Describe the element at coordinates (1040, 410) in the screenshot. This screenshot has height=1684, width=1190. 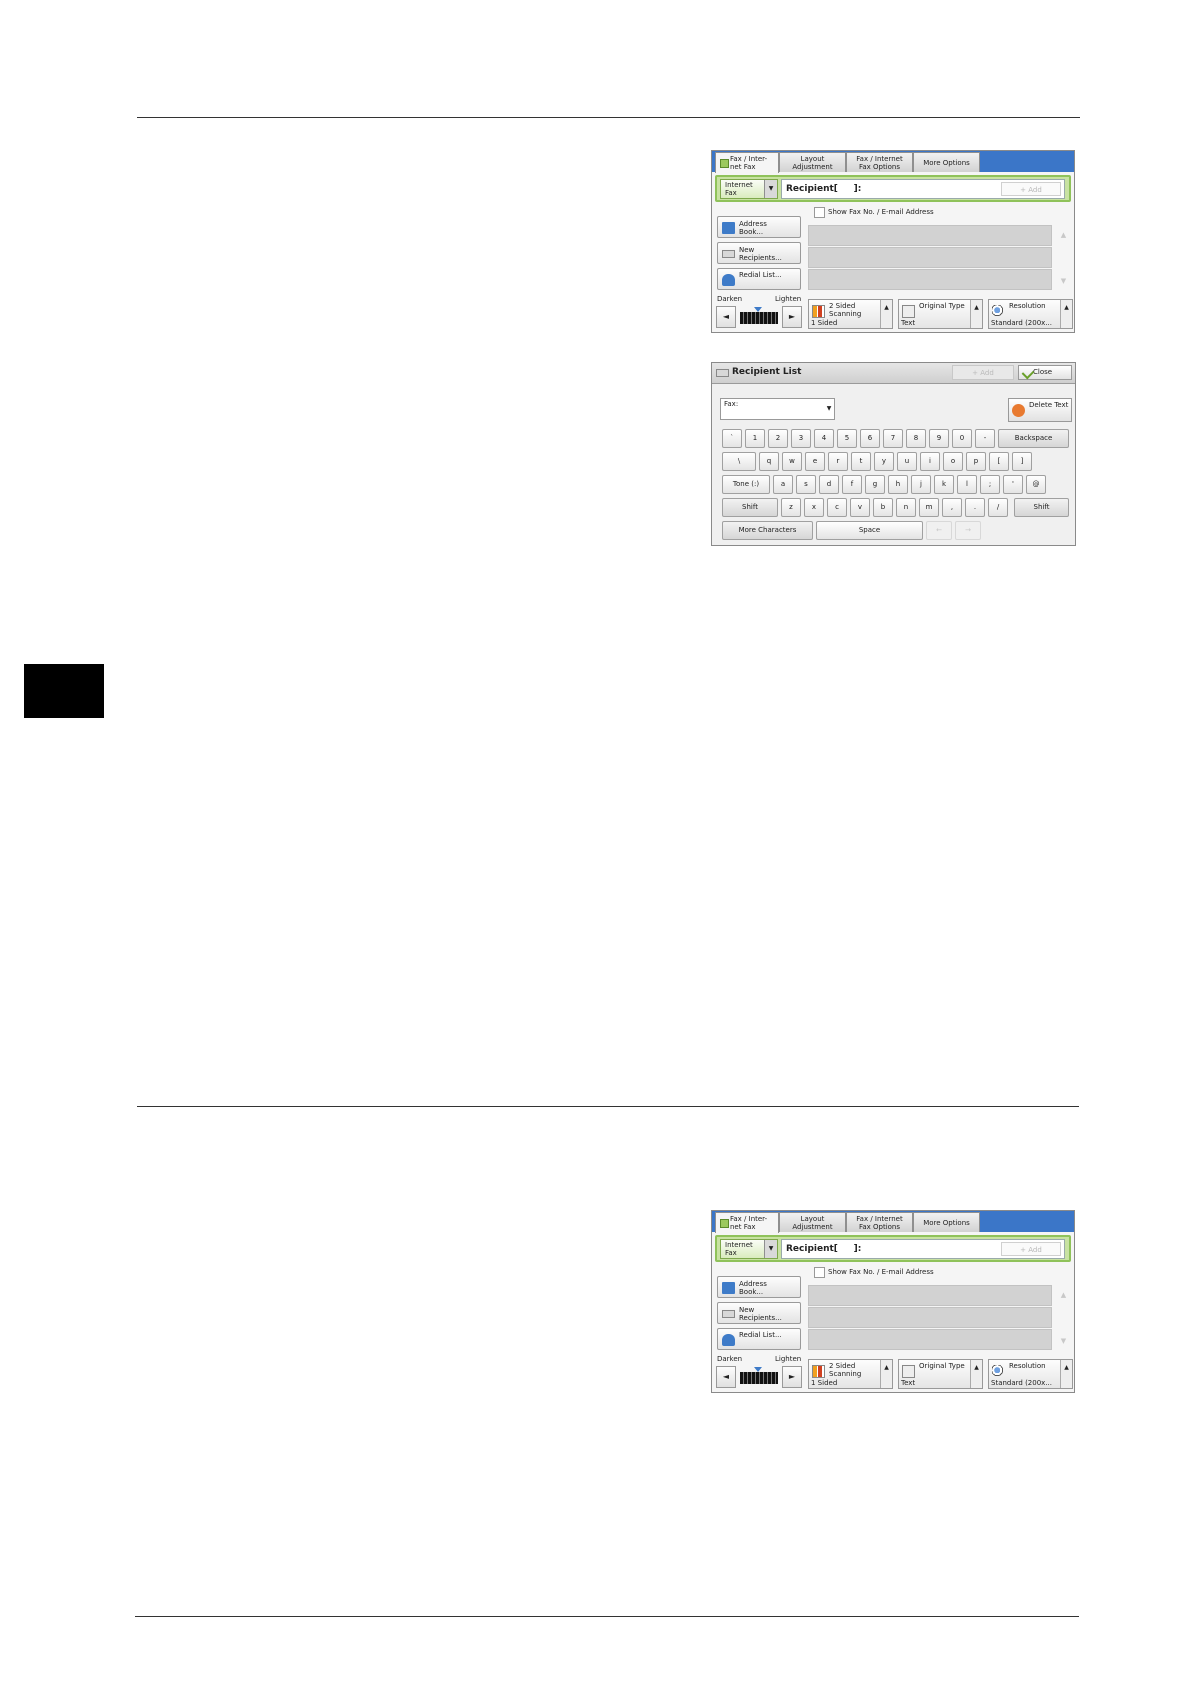
I see `delete-text-button: Delete Text` at that location.